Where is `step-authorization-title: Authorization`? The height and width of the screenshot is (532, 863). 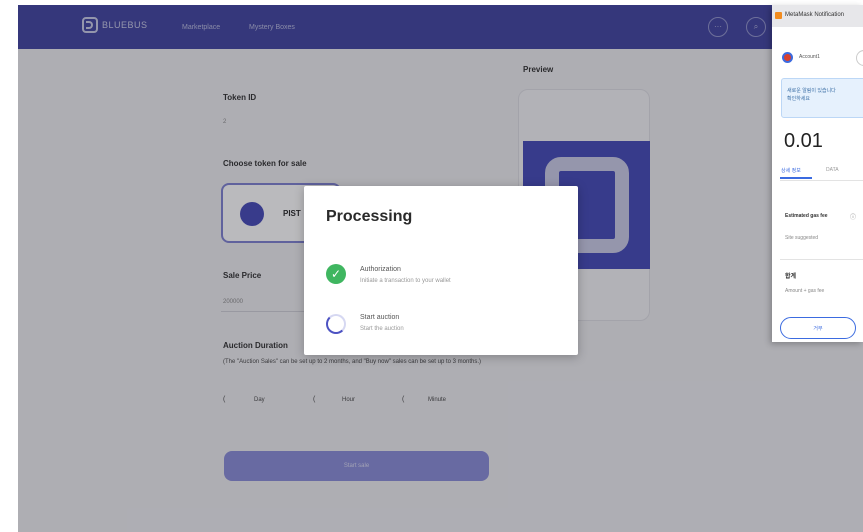 step-authorization-title: Authorization is located at coordinates (380, 269).